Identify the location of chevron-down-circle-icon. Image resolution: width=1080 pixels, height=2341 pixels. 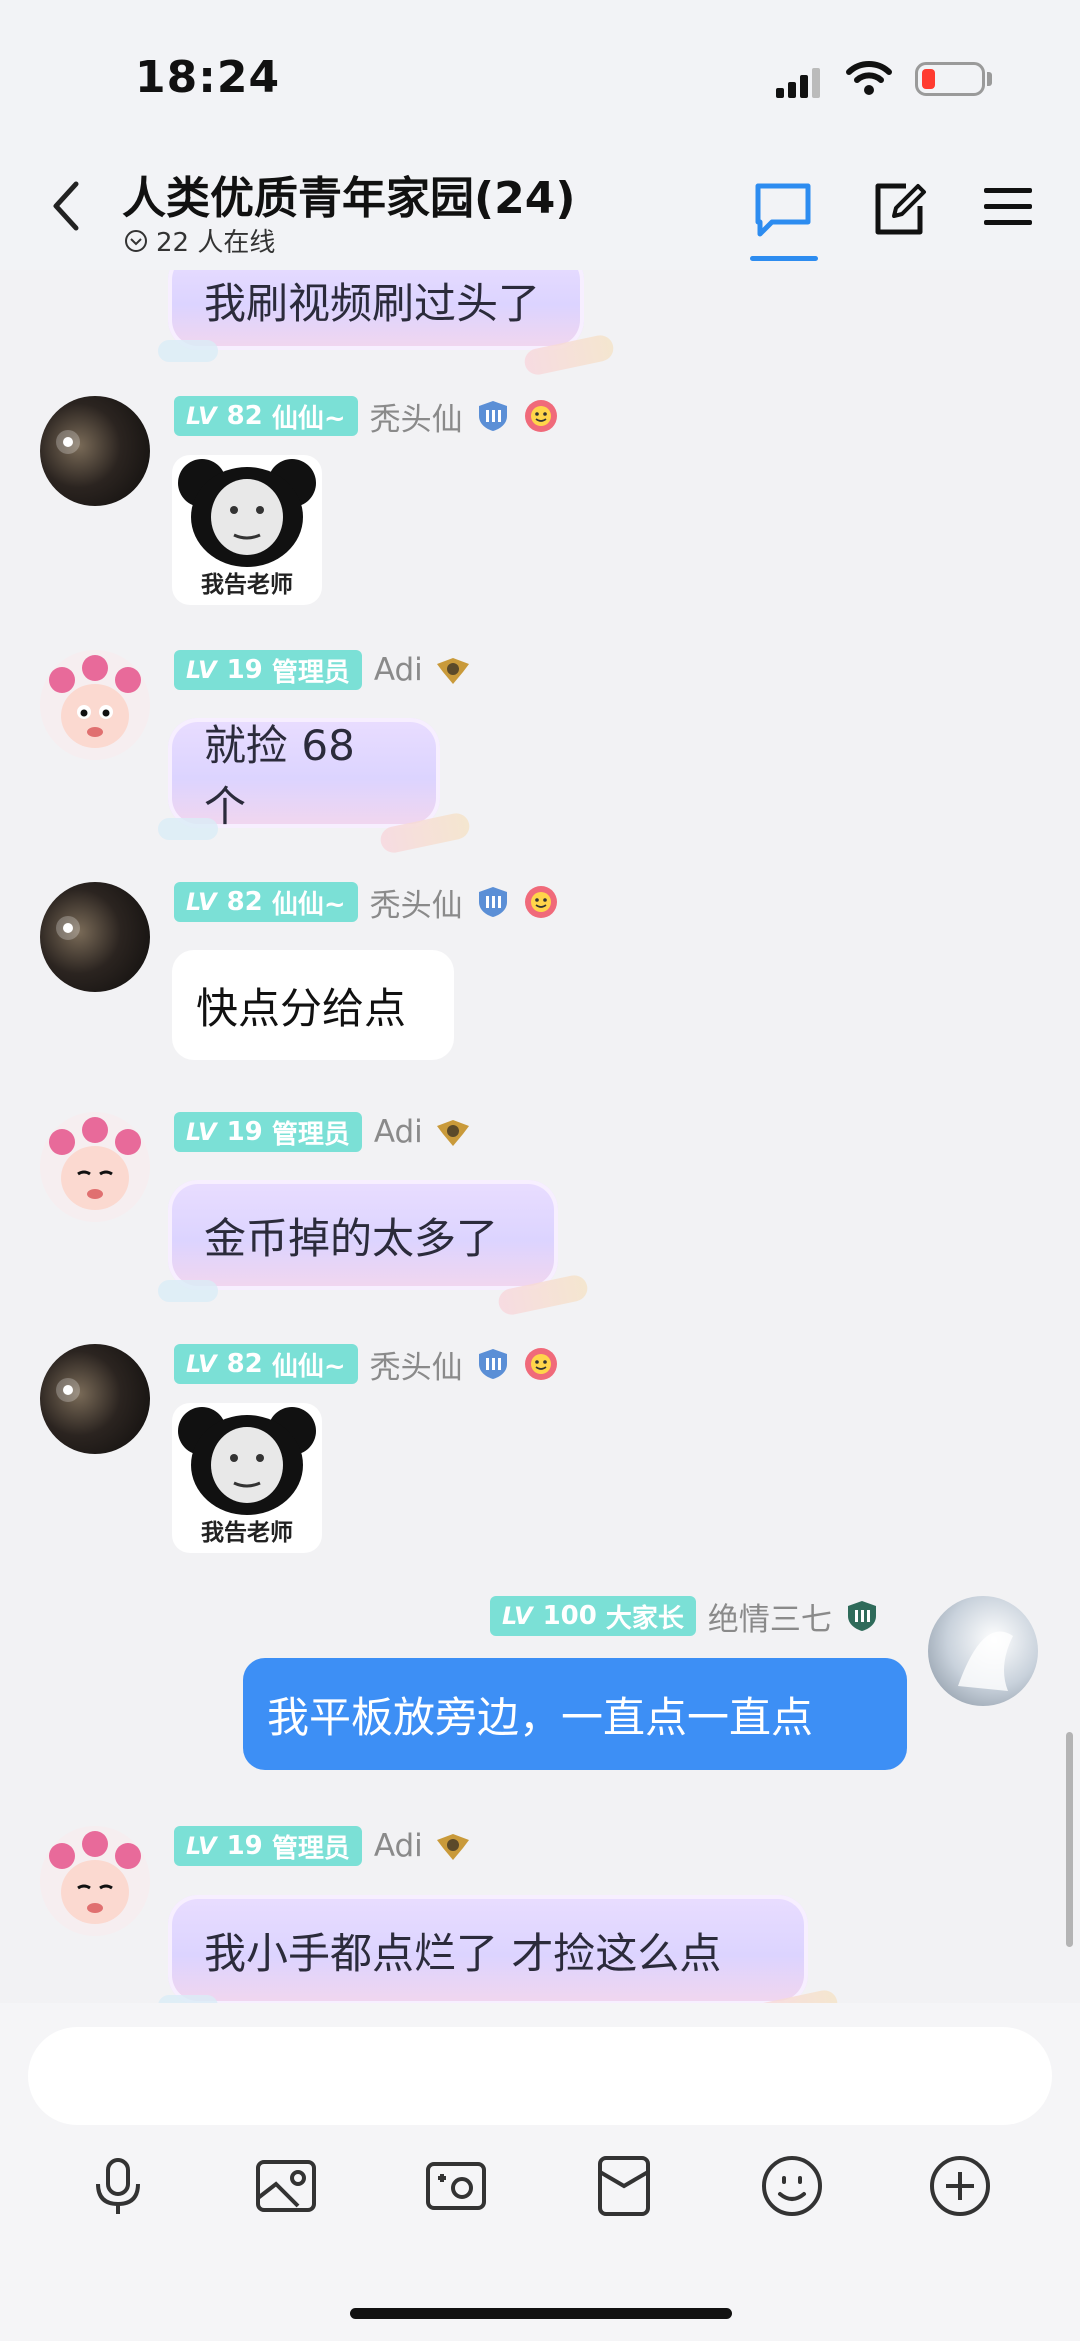
(136, 240).